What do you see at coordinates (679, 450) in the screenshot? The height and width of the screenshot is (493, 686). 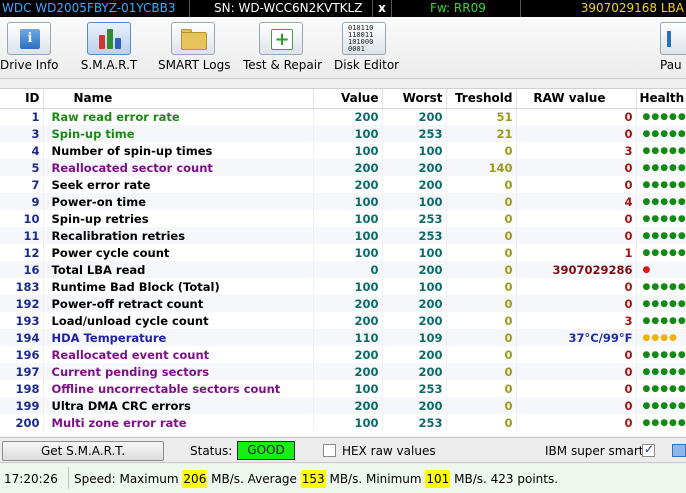 I see `side-panel-icon` at bounding box center [679, 450].